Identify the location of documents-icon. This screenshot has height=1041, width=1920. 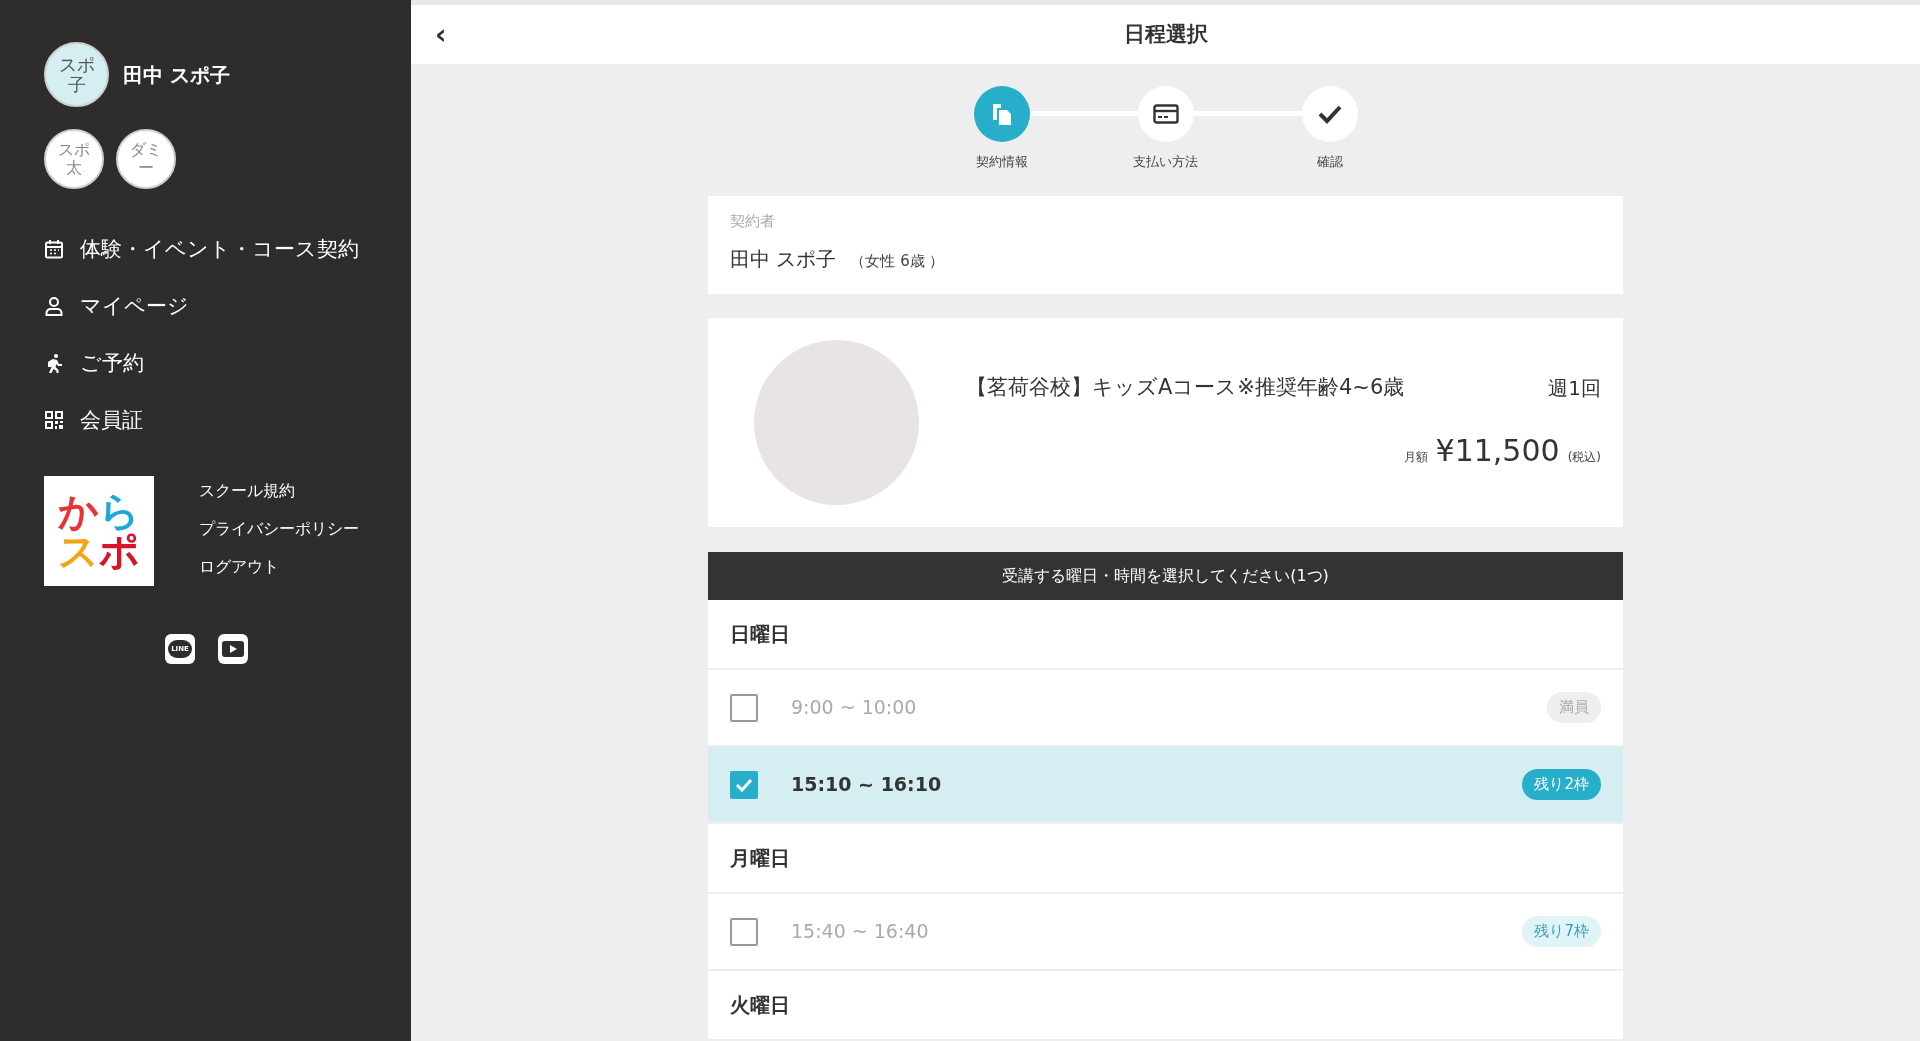
(1001, 114).